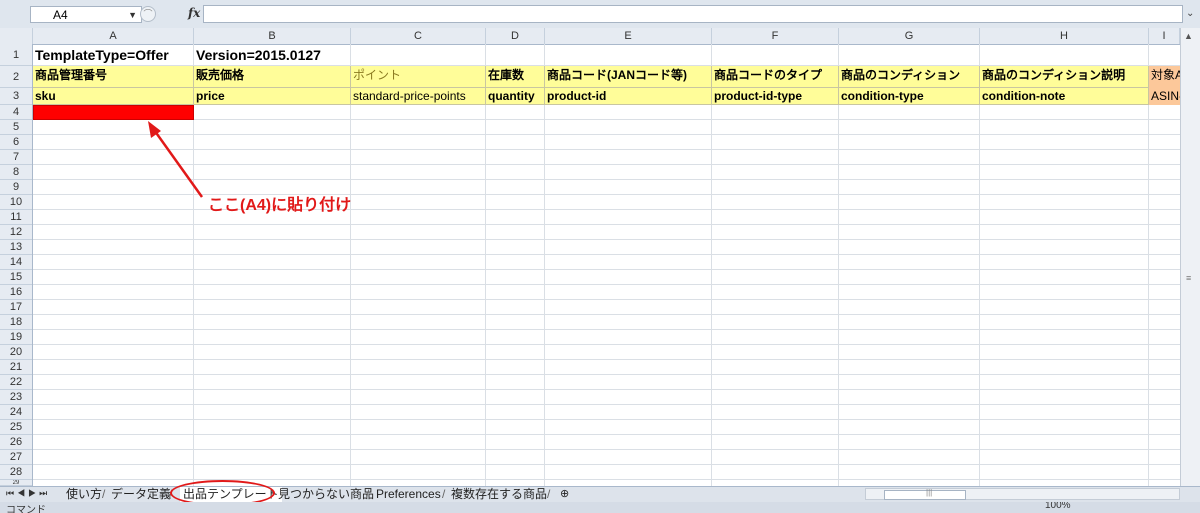  I want to click on expand-formula-icon: ⌄, so click(1190, 13).